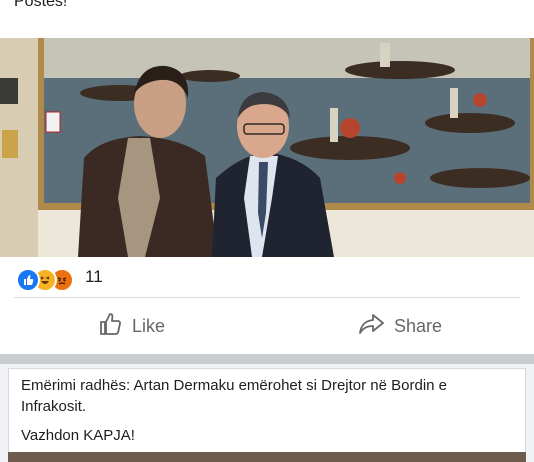 The height and width of the screenshot is (462, 534). I want to click on share-label: Share, so click(418, 325).